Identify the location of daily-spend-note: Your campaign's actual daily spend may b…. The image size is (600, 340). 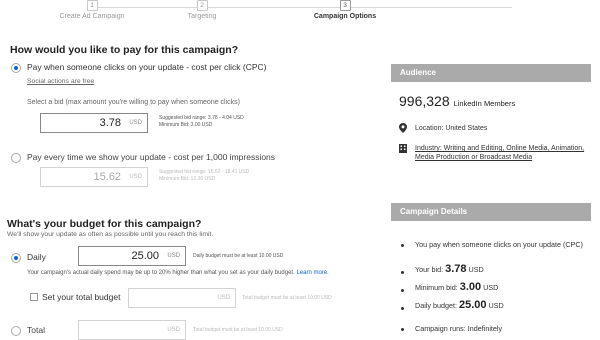
(178, 273).